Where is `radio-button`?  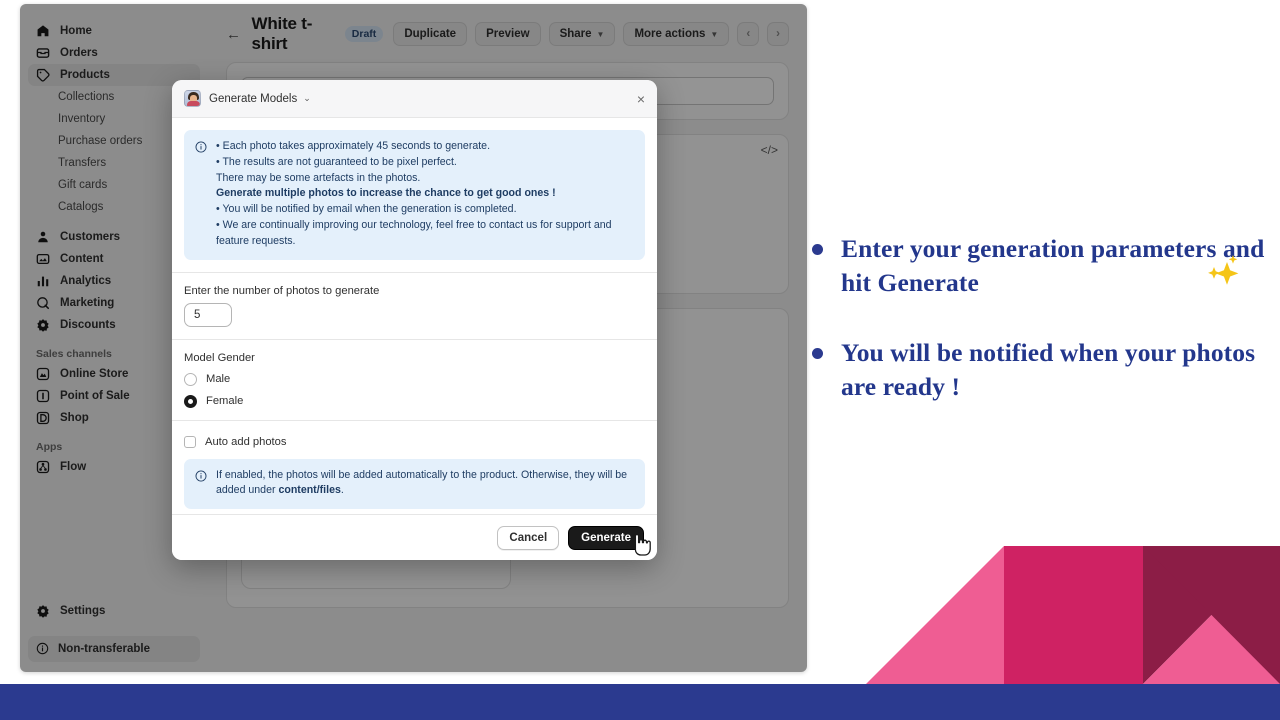
radio-button is located at coordinates (190, 379).